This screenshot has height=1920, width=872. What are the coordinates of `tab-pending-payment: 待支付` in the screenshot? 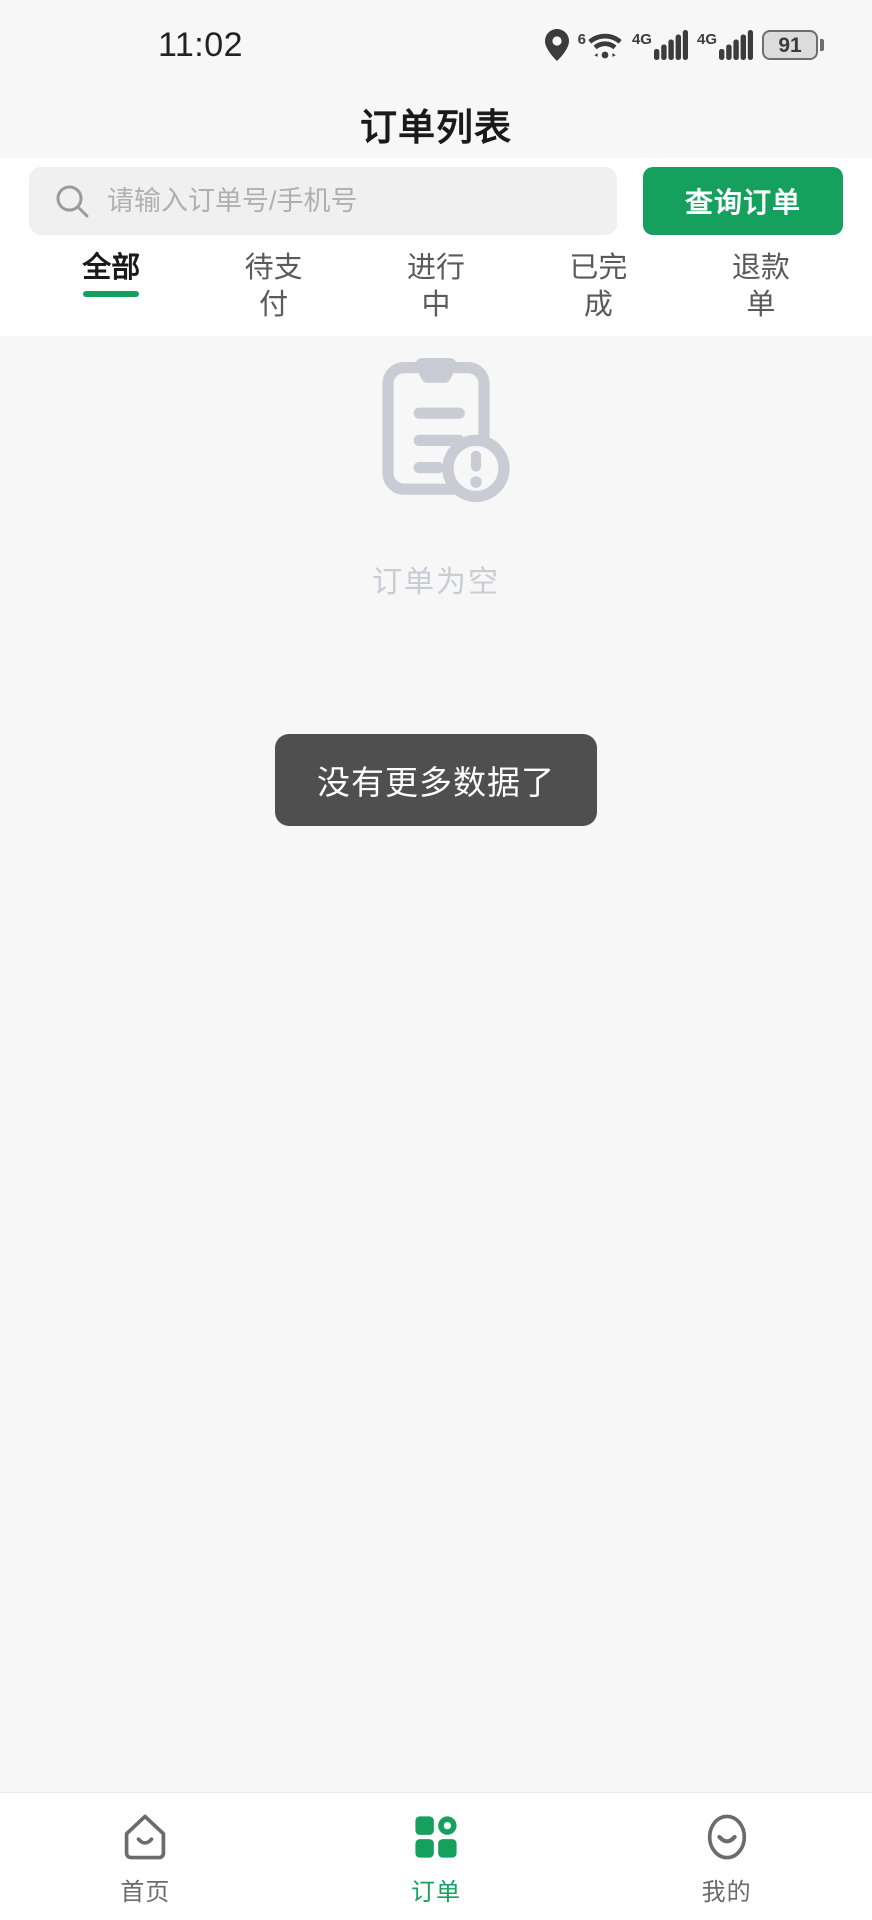 It's located at (273, 292).